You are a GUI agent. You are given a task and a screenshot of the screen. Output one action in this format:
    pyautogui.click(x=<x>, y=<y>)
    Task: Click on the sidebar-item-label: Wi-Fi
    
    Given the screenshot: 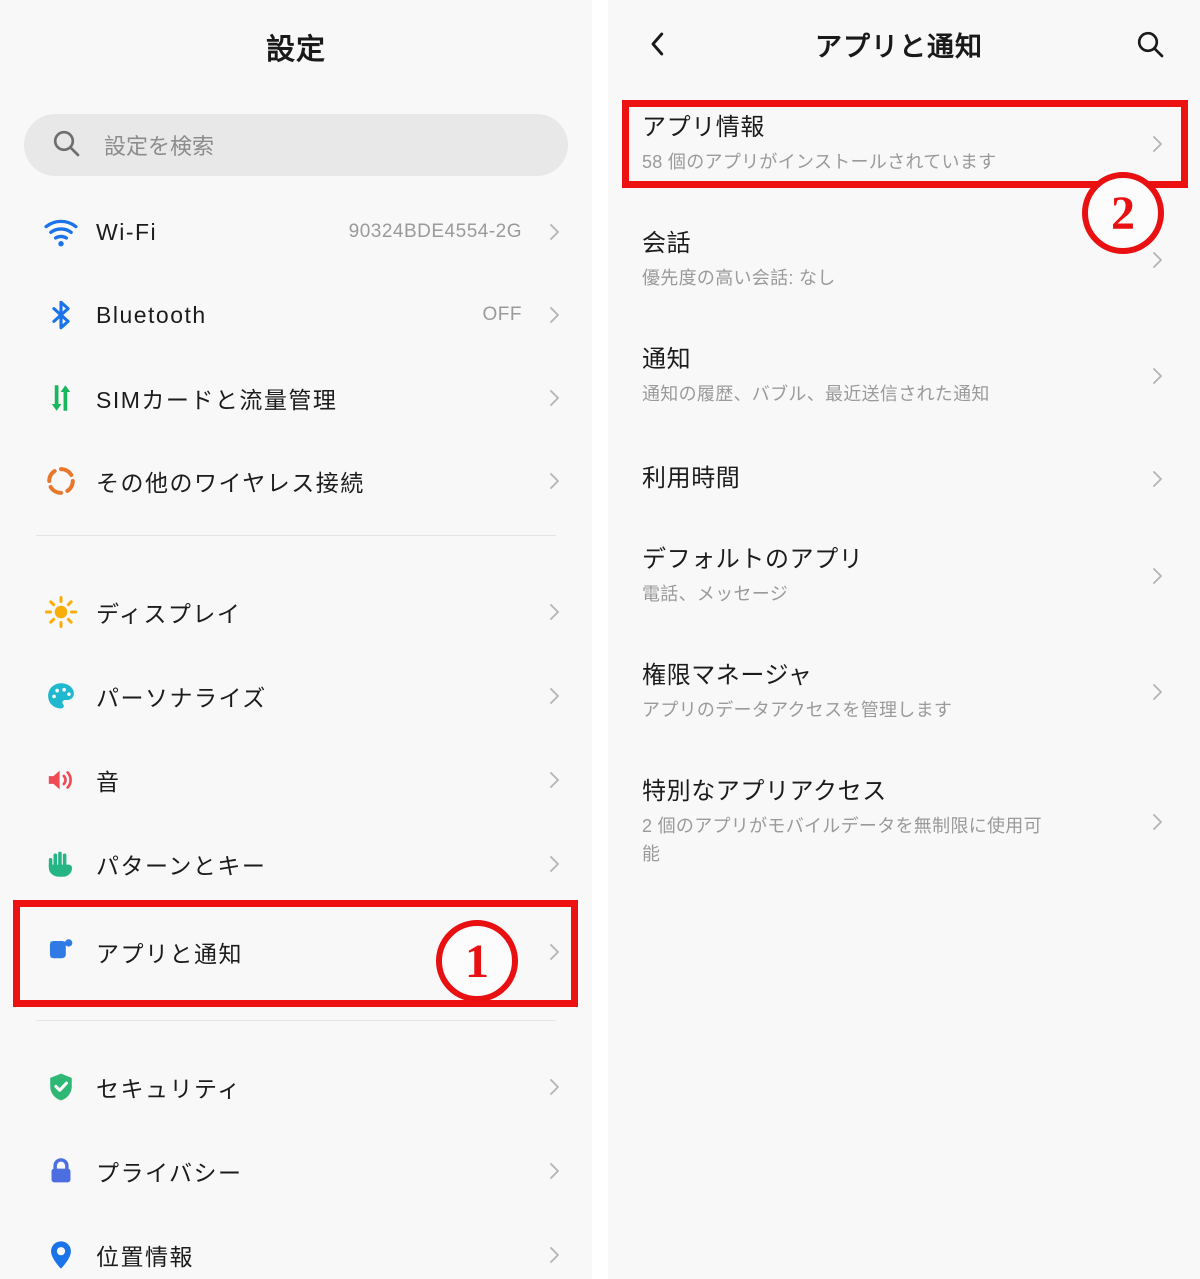 What is the action you would take?
    pyautogui.click(x=127, y=231)
    